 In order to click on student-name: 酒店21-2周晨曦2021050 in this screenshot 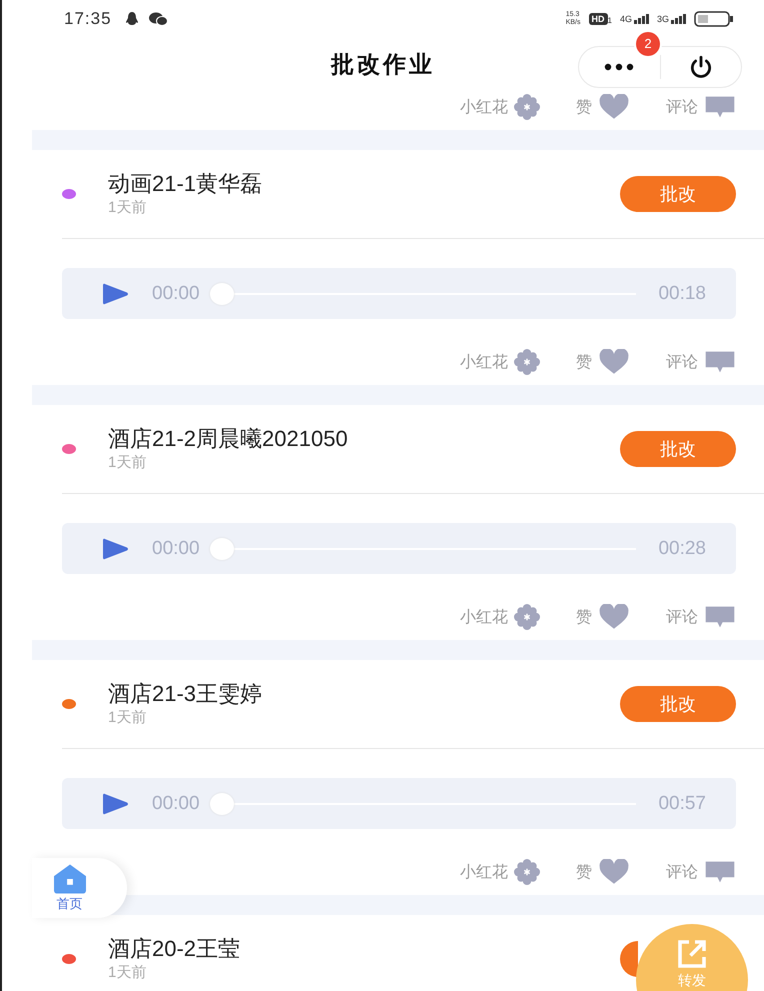, I will do `click(228, 439)`.